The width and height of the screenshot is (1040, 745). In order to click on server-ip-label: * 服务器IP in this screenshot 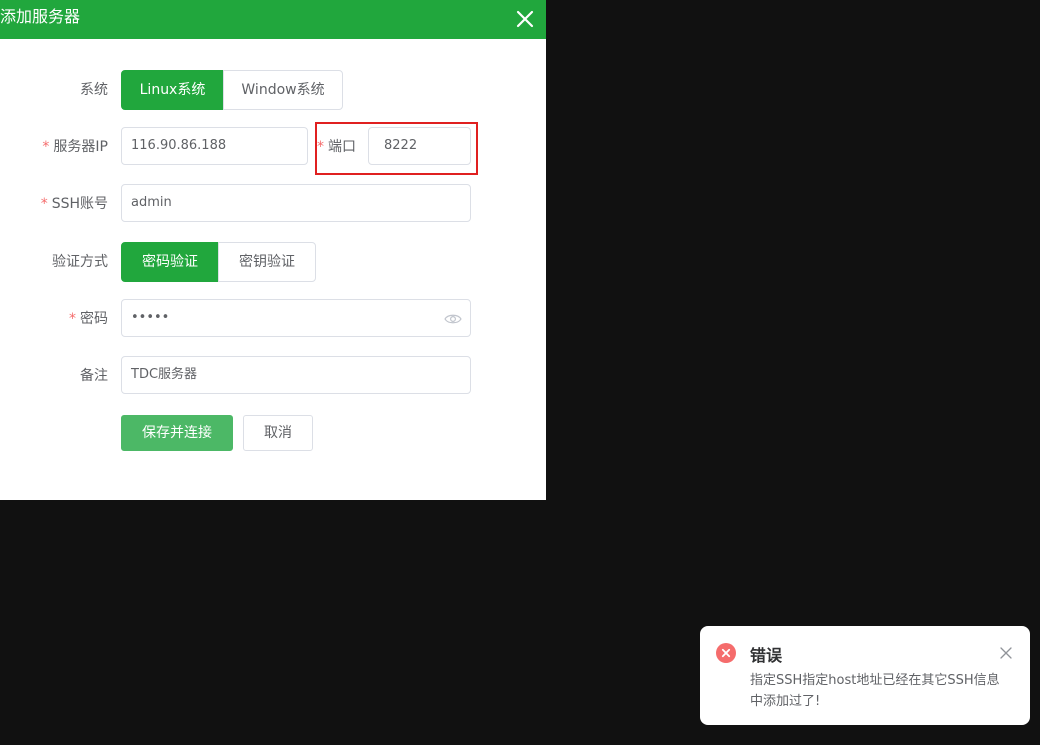, I will do `click(54, 147)`.